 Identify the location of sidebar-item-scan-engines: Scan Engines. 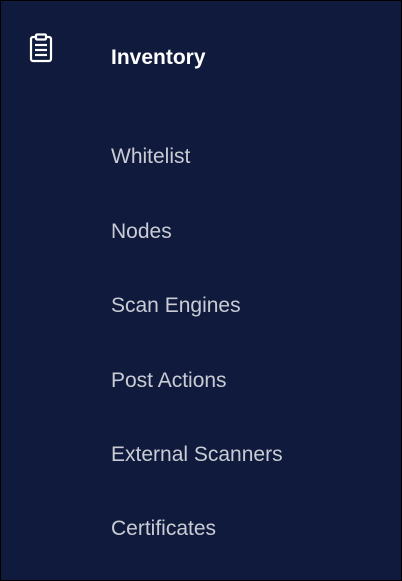
(201, 306).